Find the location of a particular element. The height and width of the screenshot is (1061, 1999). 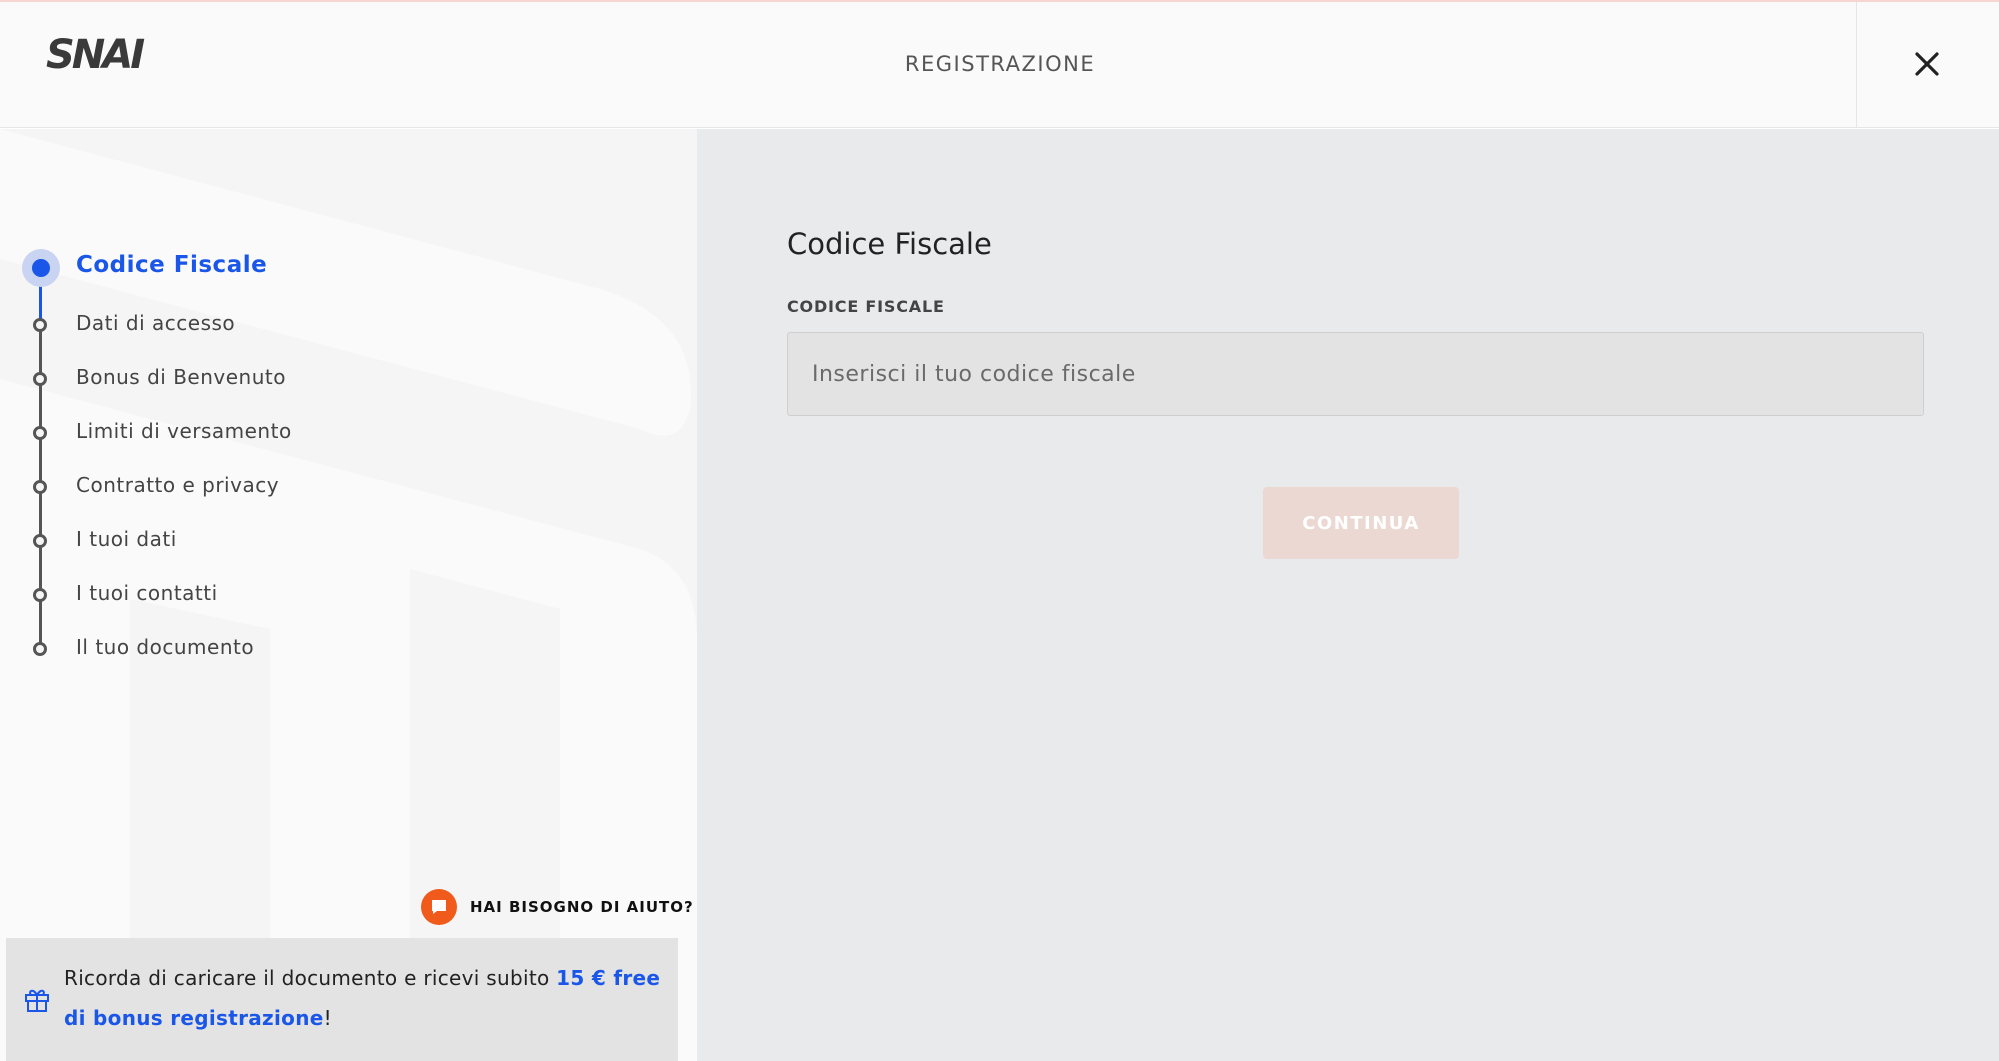

gift-icon is located at coordinates (37, 1000).